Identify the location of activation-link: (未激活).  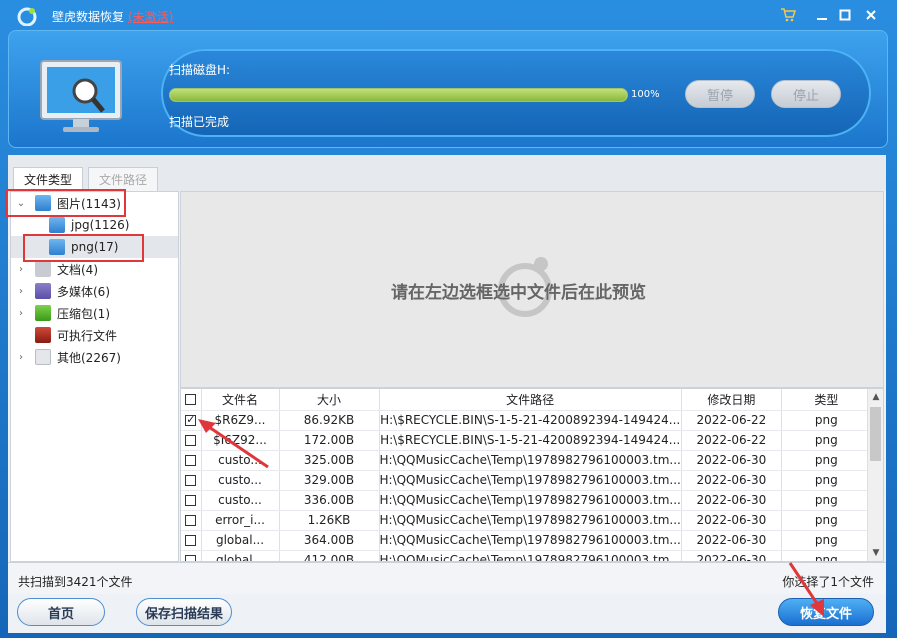
(150, 17).